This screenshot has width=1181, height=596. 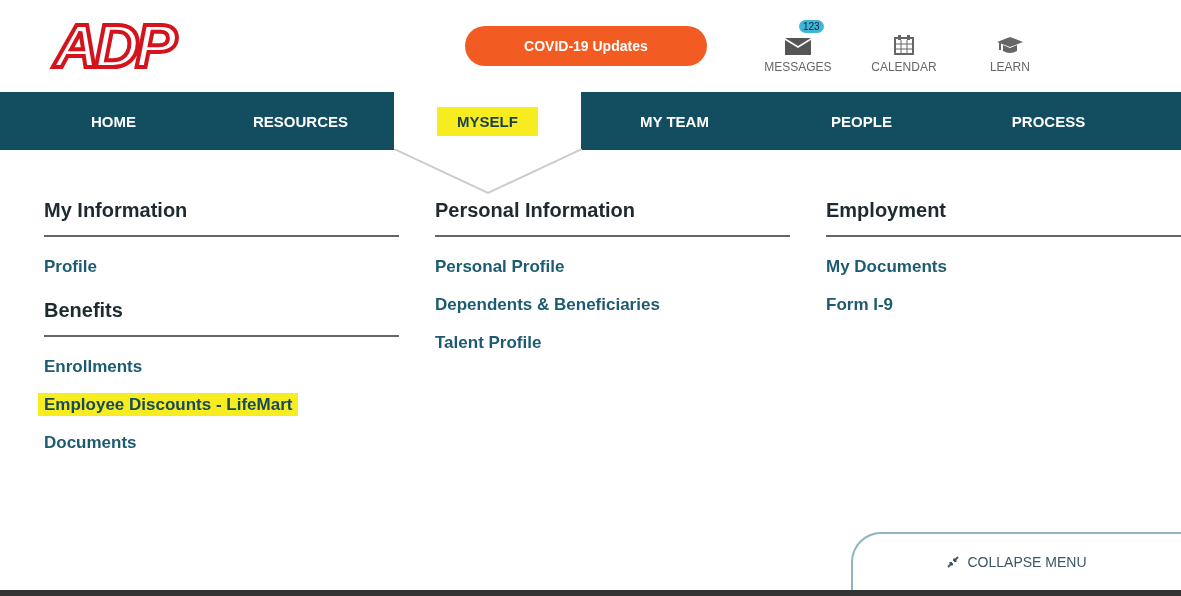 What do you see at coordinates (221, 216) in the screenshot?
I see `section-heading: My Information` at bounding box center [221, 216].